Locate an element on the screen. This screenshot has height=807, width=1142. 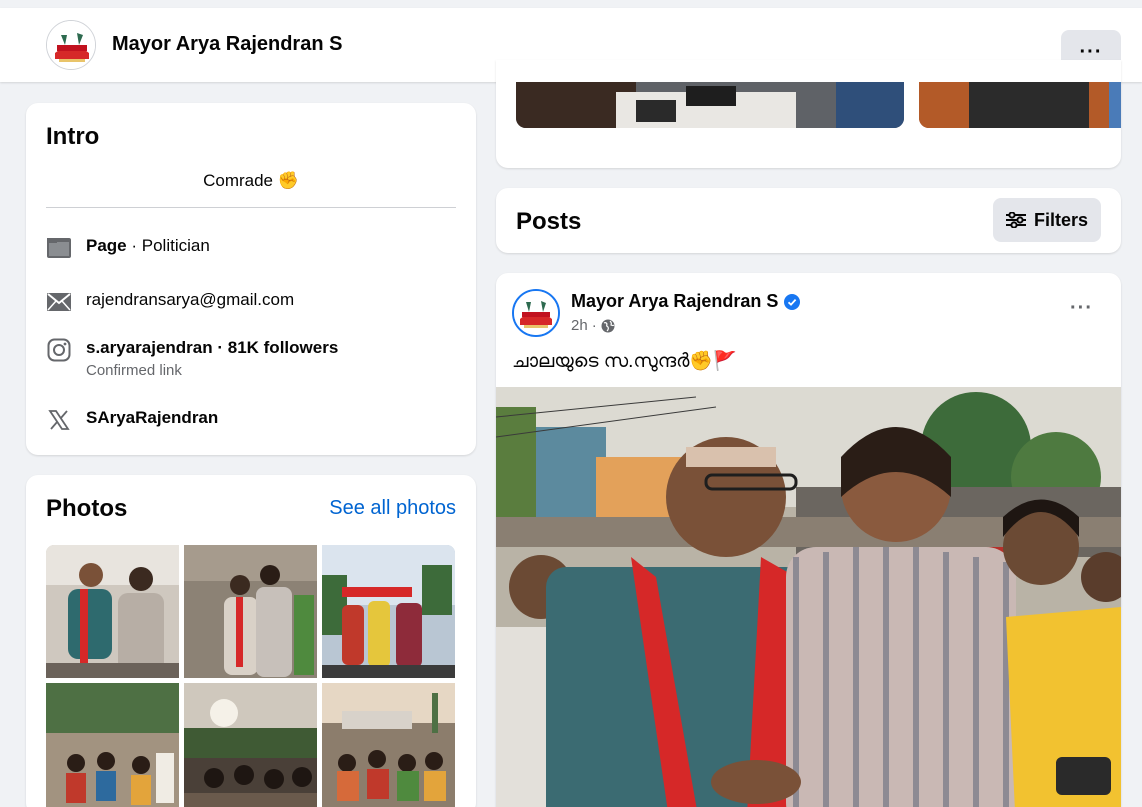
see-all-photos-link: See all photos is located at coordinates (392, 508).